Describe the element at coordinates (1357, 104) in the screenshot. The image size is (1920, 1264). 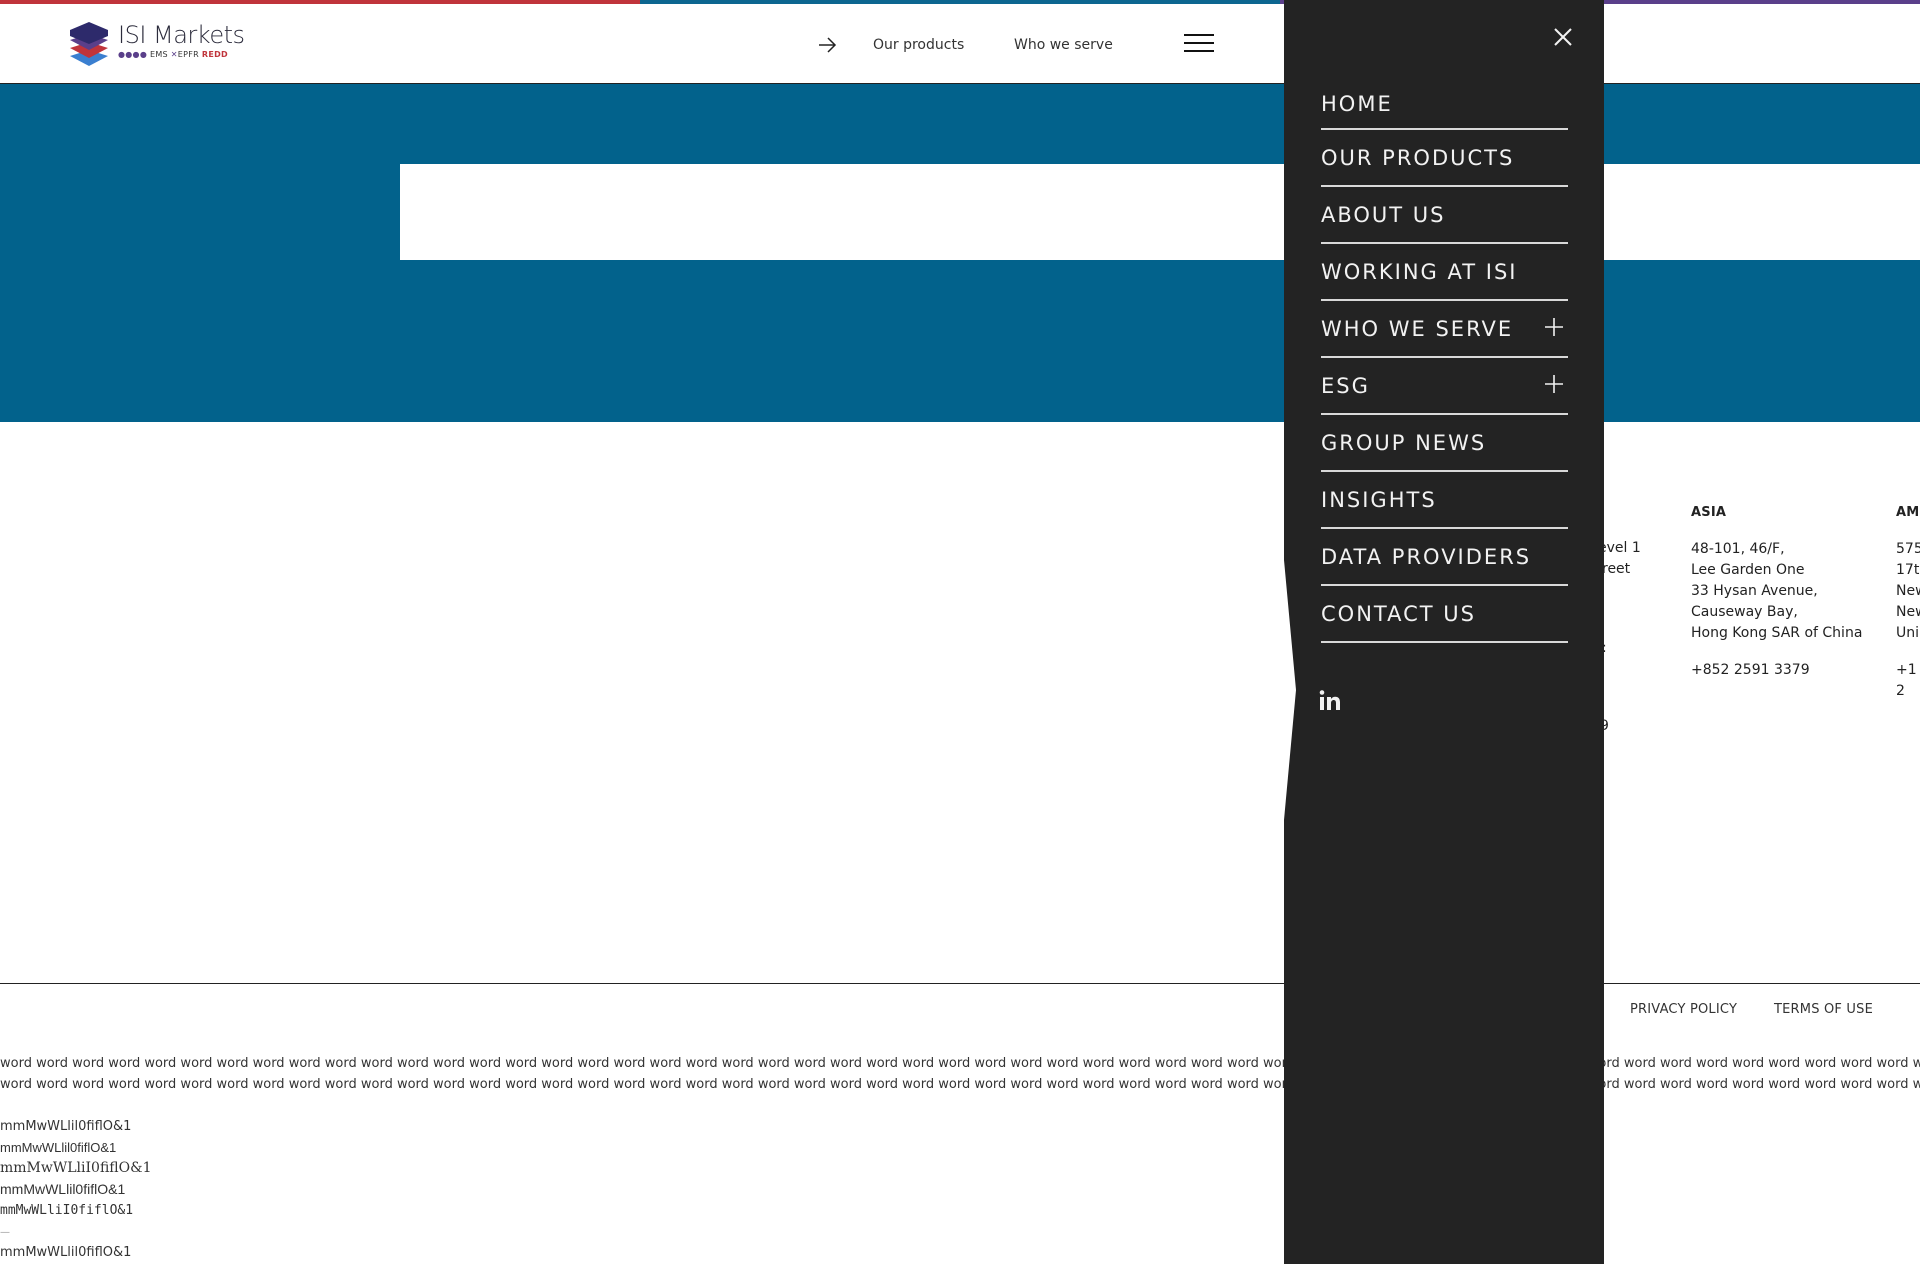
I see `menu-item-label: HOME` at that location.